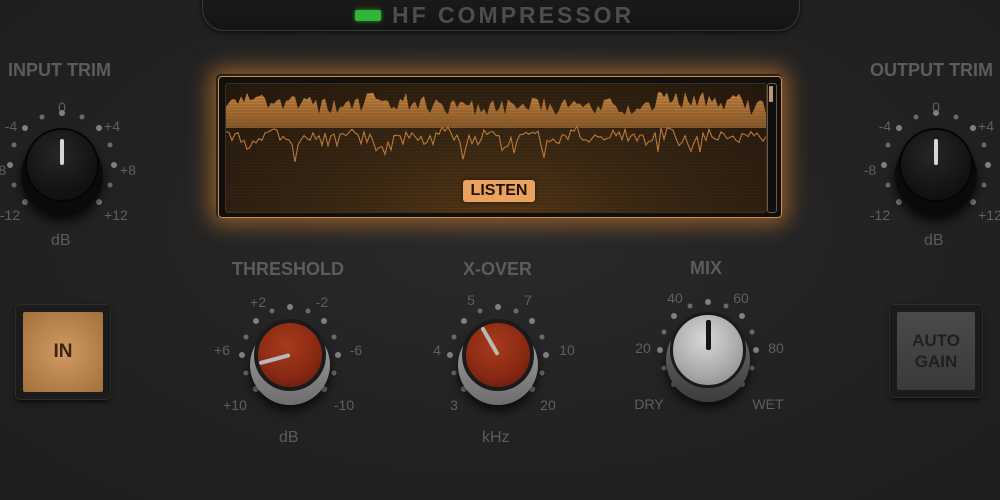 The width and height of the screenshot is (1000, 500). What do you see at coordinates (289, 437) in the screenshot?
I see `threshold-unit: dB` at bounding box center [289, 437].